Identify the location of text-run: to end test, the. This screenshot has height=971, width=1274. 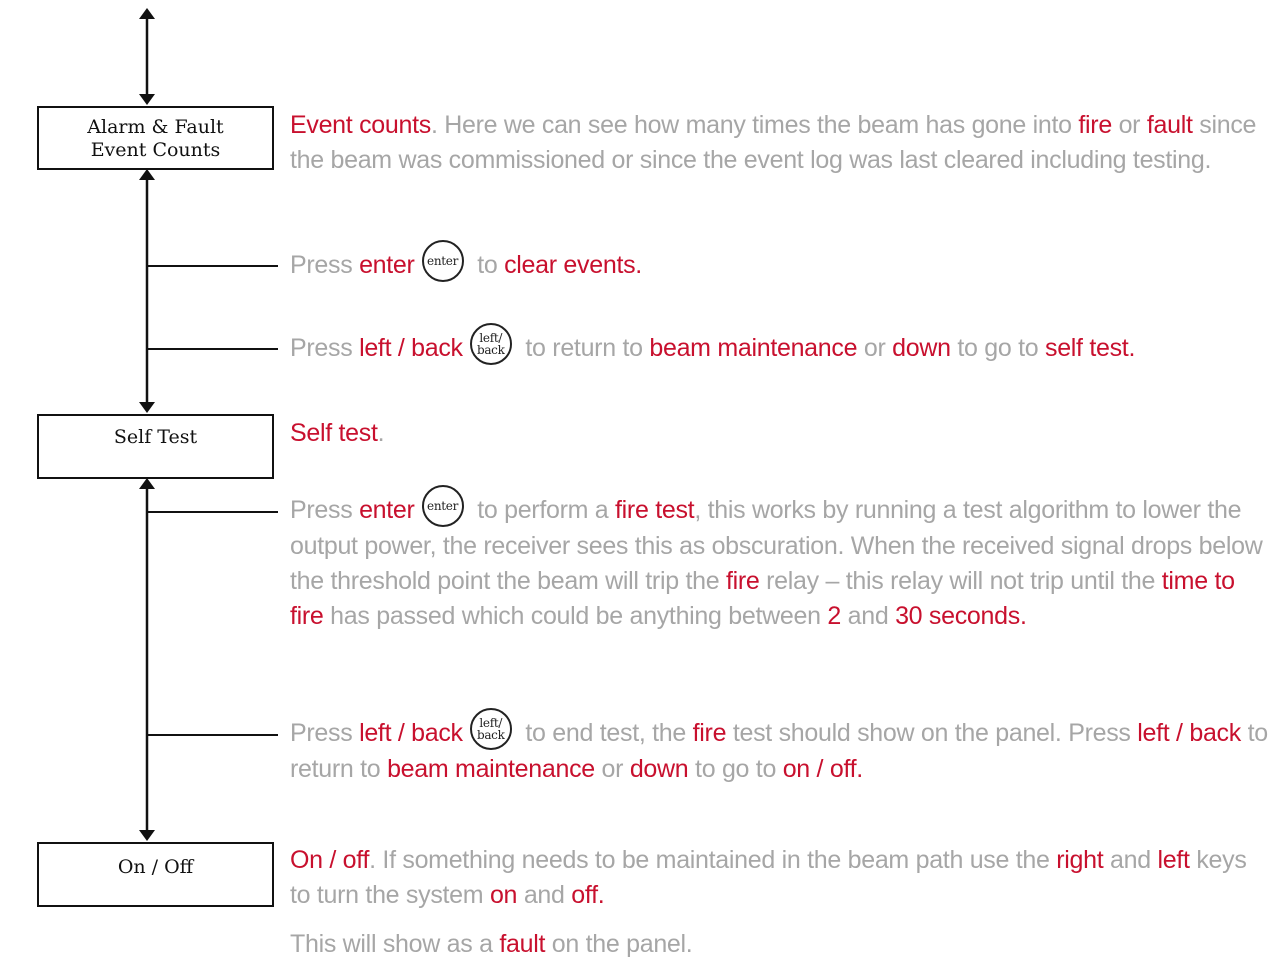
(605, 733).